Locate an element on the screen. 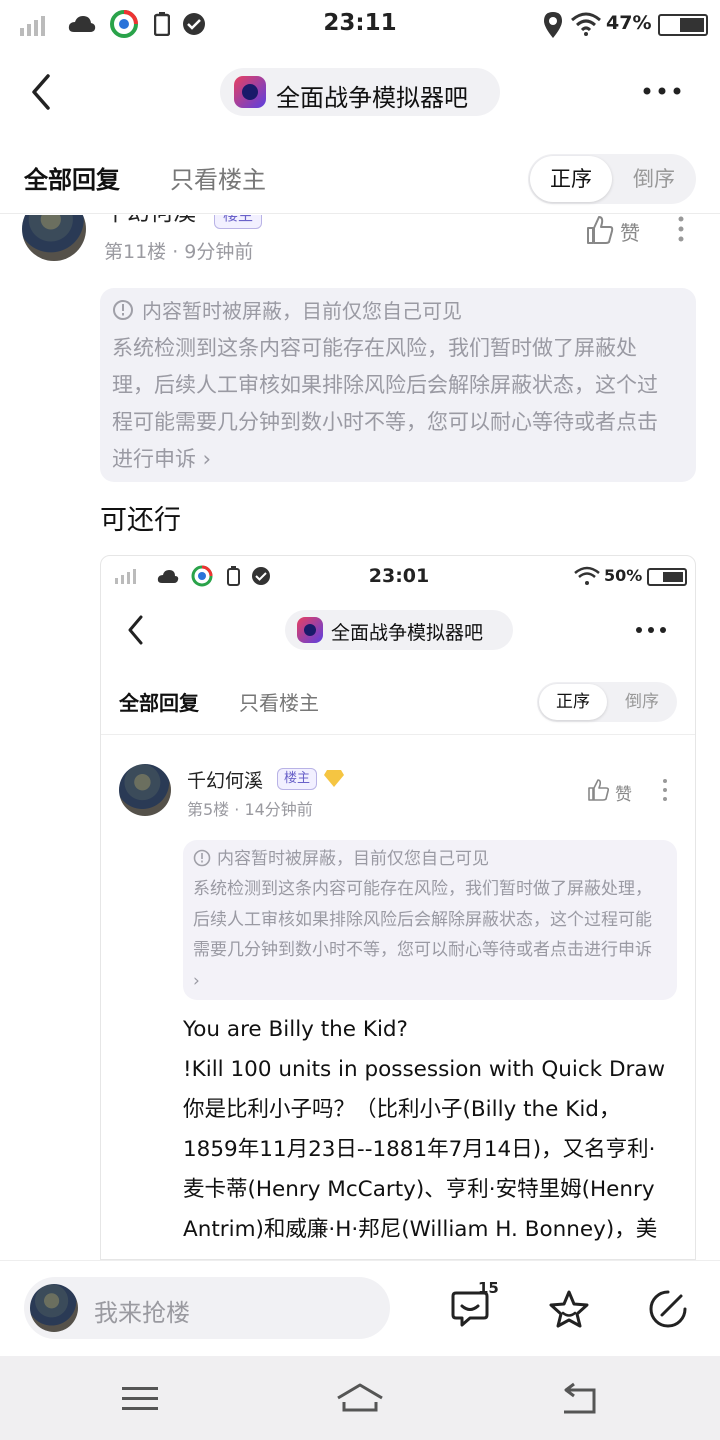 The width and height of the screenshot is (720, 1440). like-icon is located at coordinates (600, 230).